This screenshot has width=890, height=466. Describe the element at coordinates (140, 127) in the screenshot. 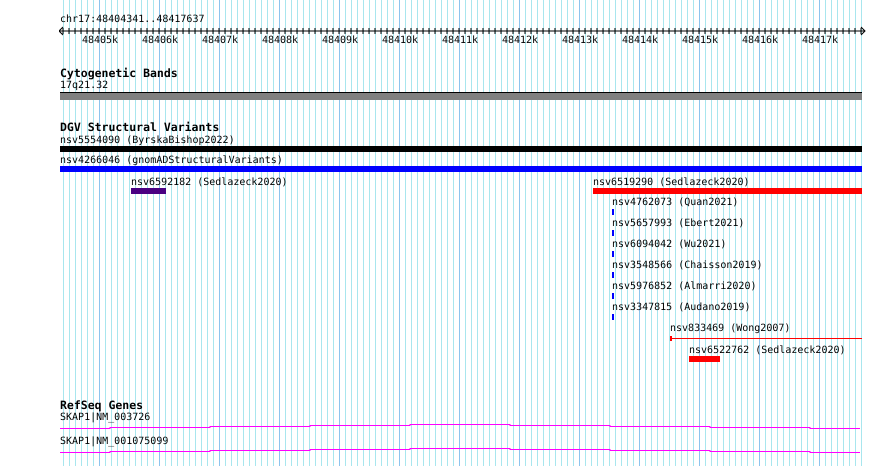

I see `track-title: DGV Structural Variants` at that location.